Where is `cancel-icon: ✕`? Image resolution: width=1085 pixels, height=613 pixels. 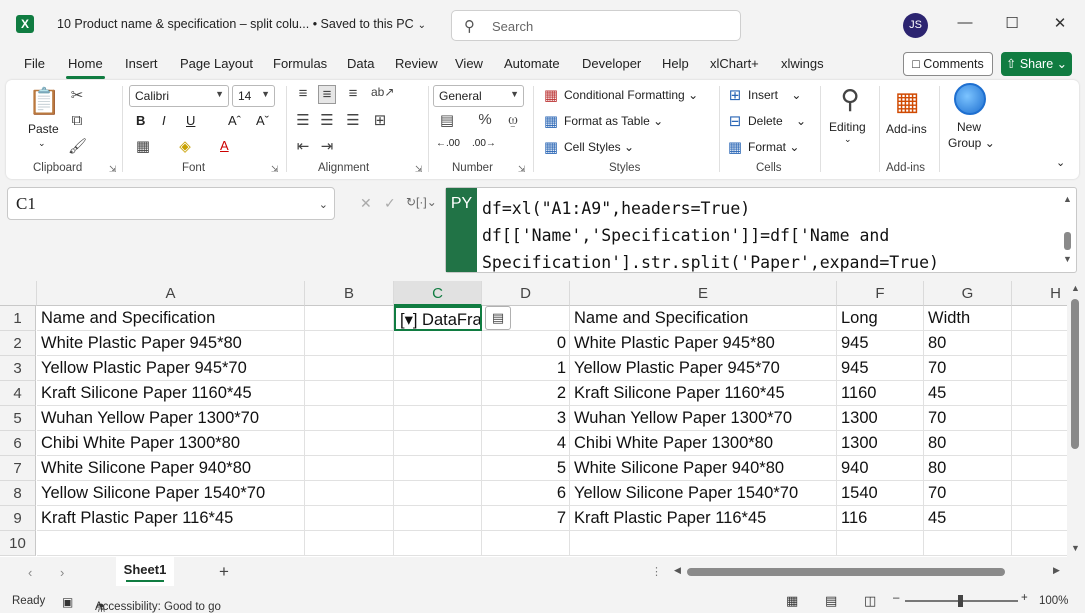
cancel-icon: ✕ is located at coordinates (366, 203).